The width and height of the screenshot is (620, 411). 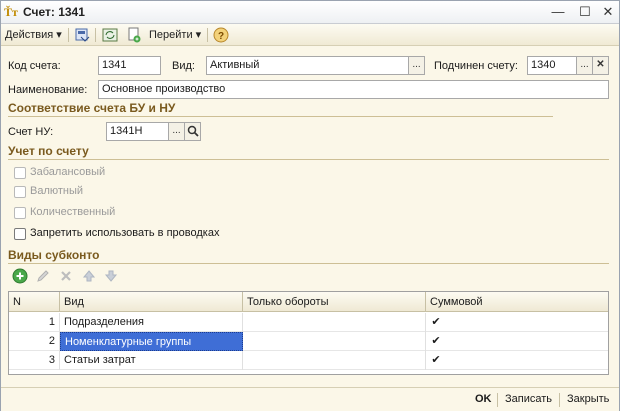 What do you see at coordinates (558, 12) in the screenshot?
I see `minimize-button: —` at bounding box center [558, 12].